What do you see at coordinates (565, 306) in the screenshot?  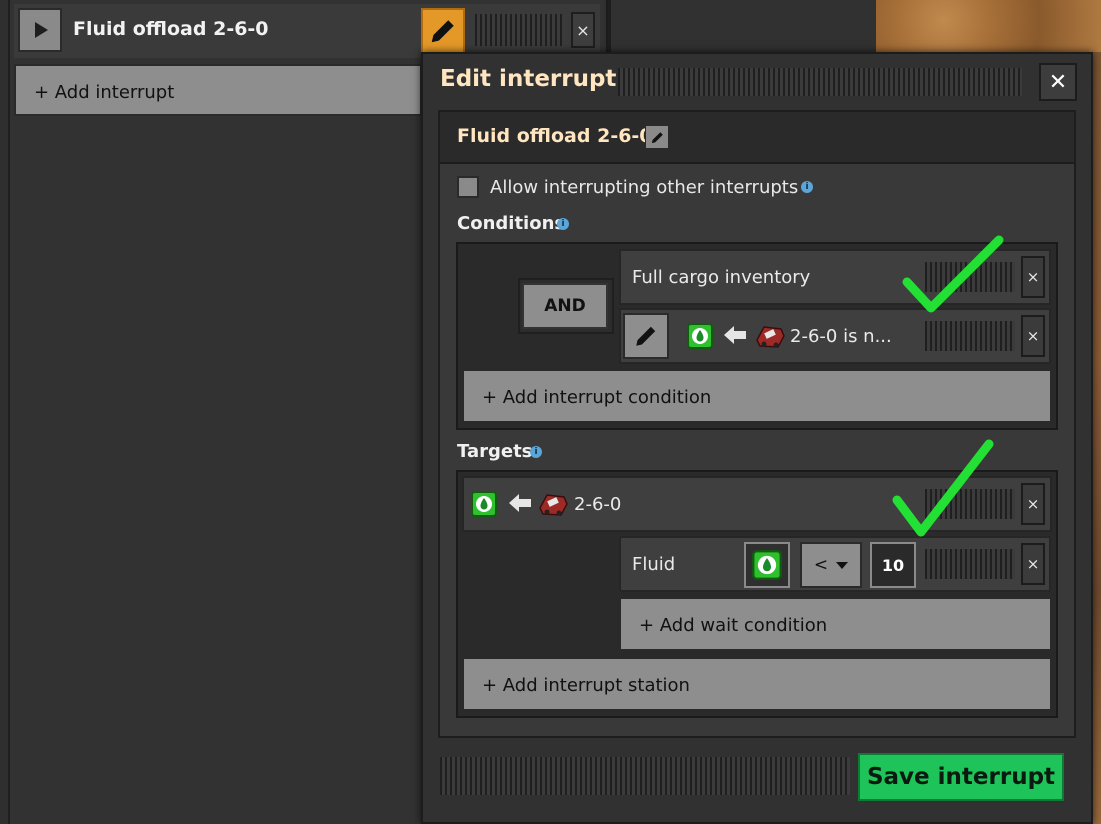 I see `and-or-toggle-button: AND` at bounding box center [565, 306].